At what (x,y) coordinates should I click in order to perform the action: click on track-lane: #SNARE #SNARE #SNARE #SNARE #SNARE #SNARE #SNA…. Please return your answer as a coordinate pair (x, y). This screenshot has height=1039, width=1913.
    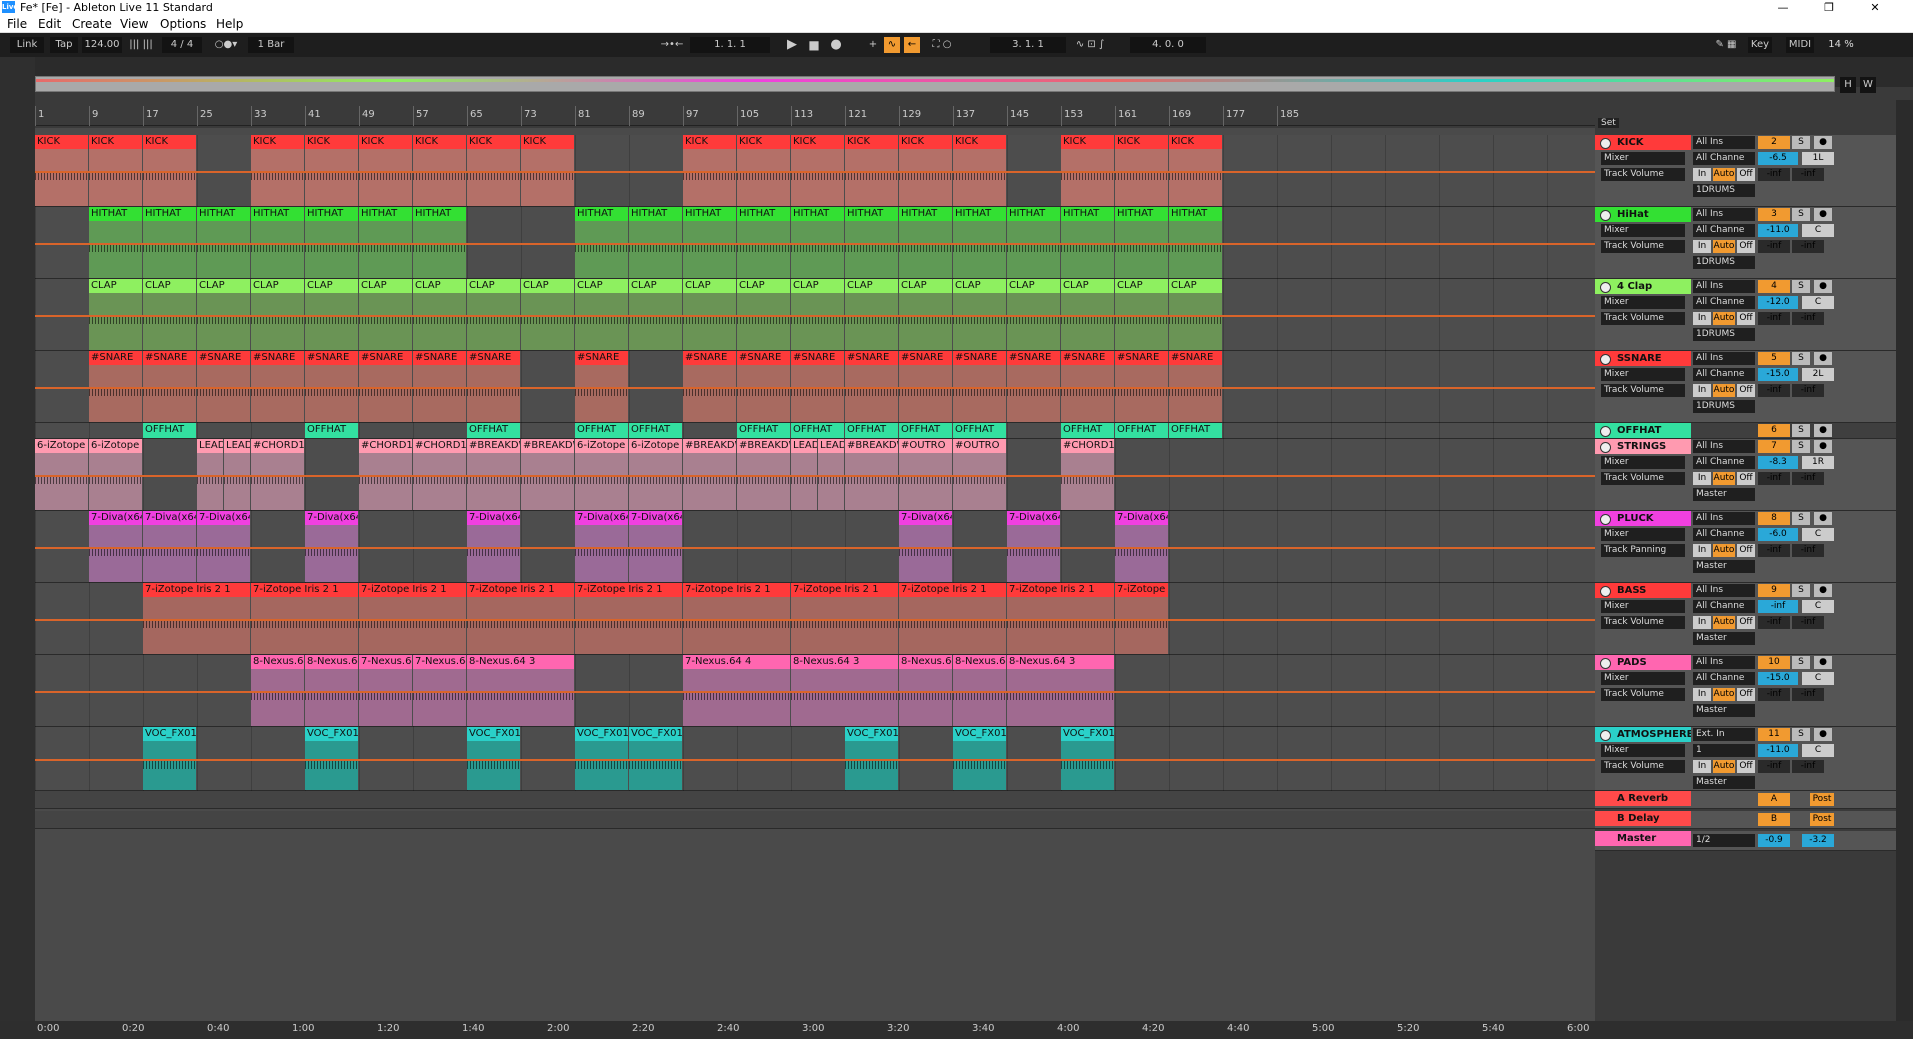
    Looking at the image, I should click on (815, 387).